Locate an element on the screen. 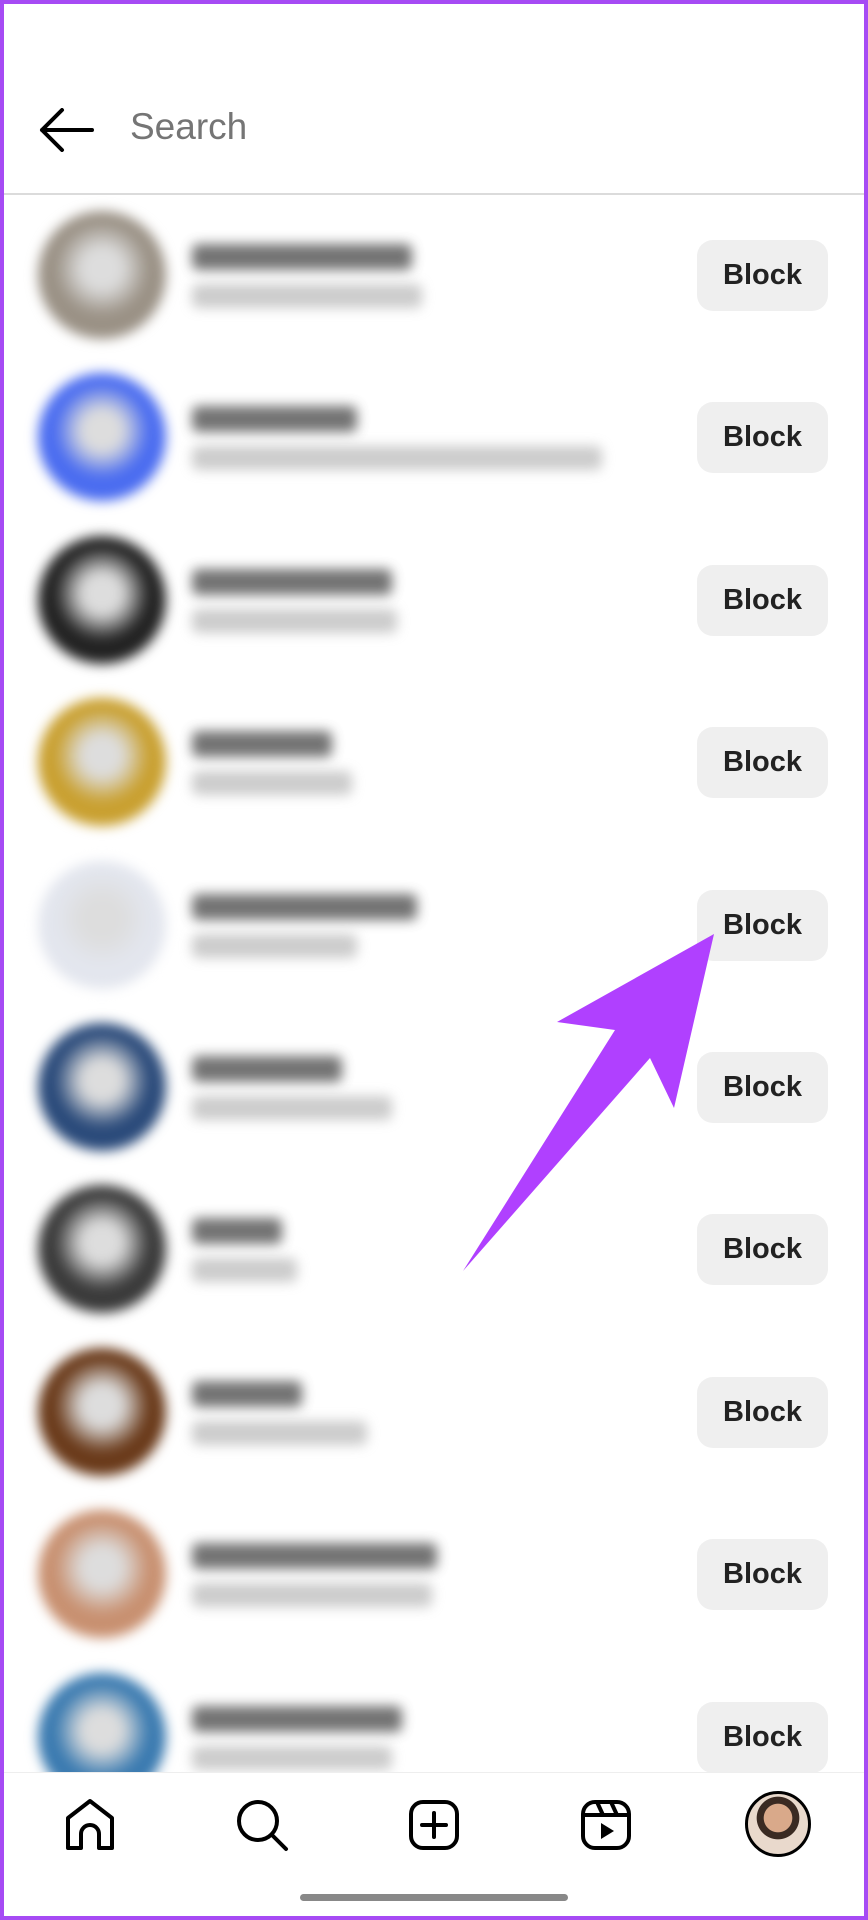  nav-search is located at coordinates (262, 1825).